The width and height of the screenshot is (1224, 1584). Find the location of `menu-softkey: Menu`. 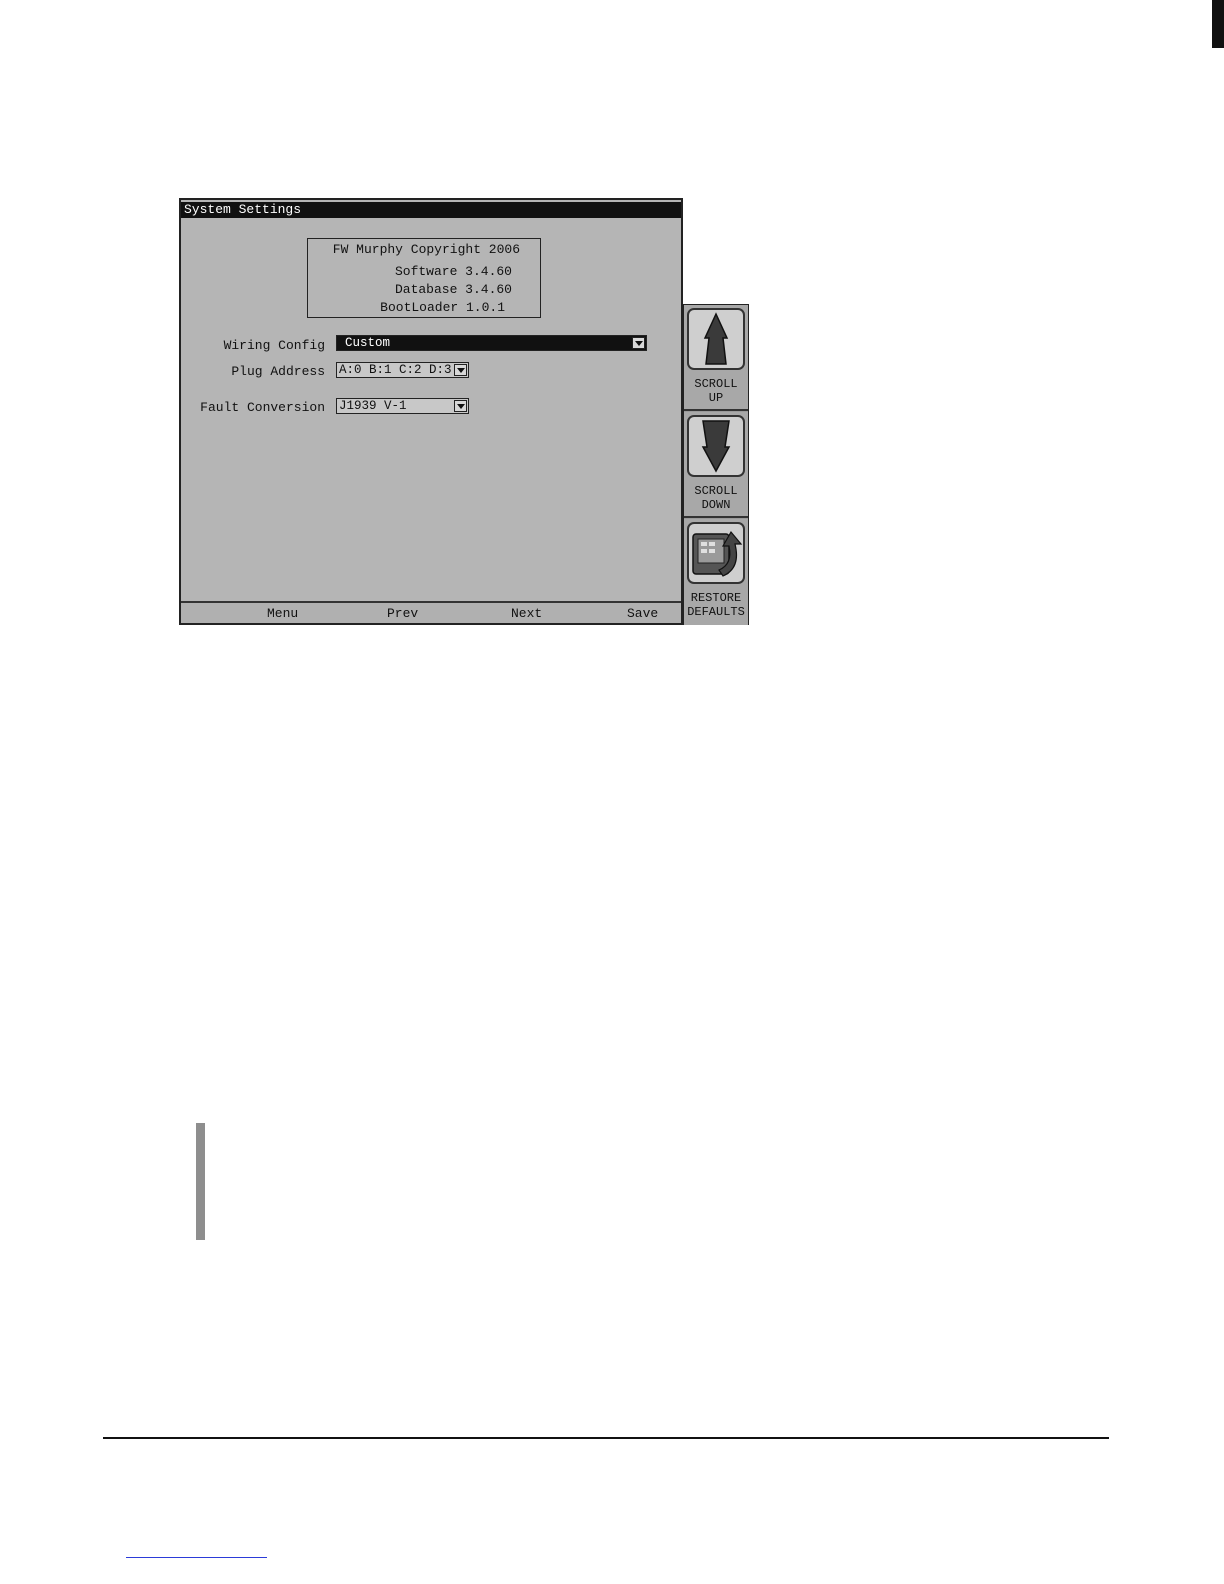

menu-softkey: Menu is located at coordinates (282, 613).